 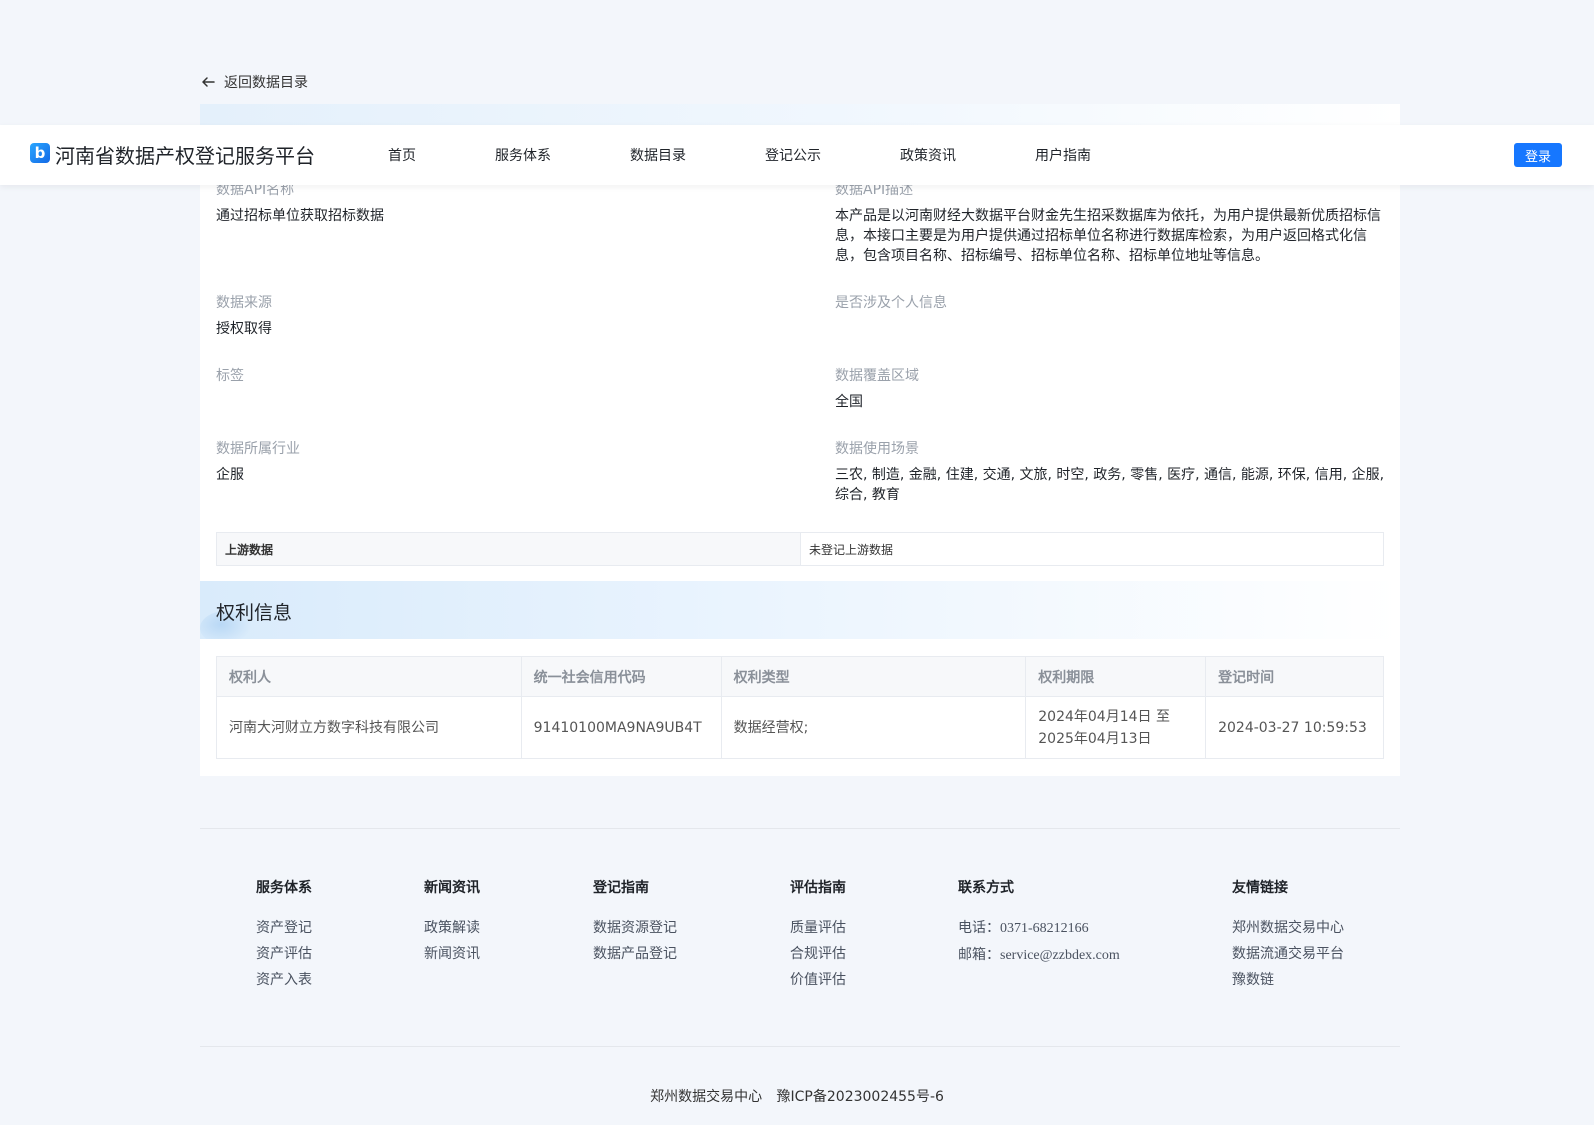 I want to click on period-end: 2025年04月13日, so click(x=1095, y=738).